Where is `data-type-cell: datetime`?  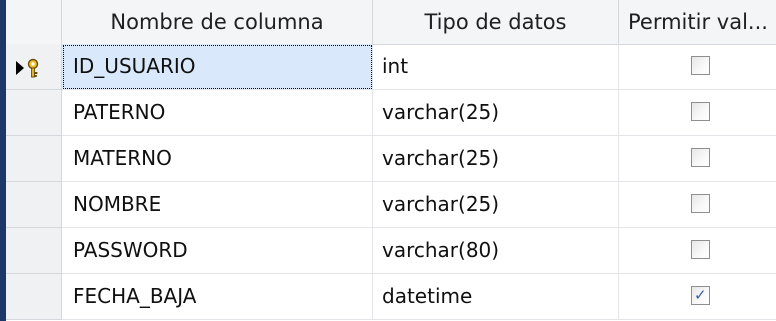 data-type-cell: datetime is located at coordinates (496, 297).